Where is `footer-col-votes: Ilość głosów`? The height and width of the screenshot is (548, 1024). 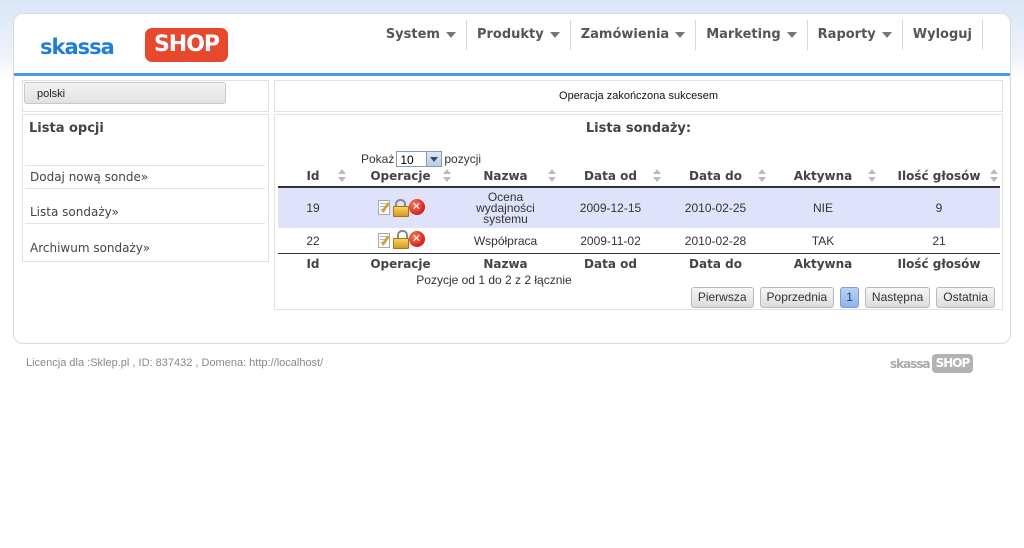
footer-col-votes: Ilość głosów is located at coordinates (939, 263).